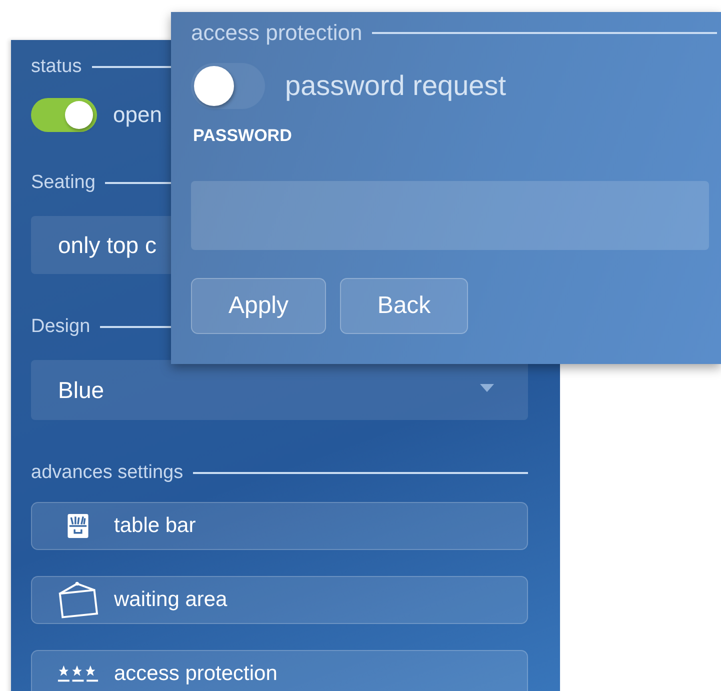 Image resolution: width=721 pixels, height=691 pixels. What do you see at coordinates (279, 670) in the screenshot?
I see `settings-button: access protection` at bounding box center [279, 670].